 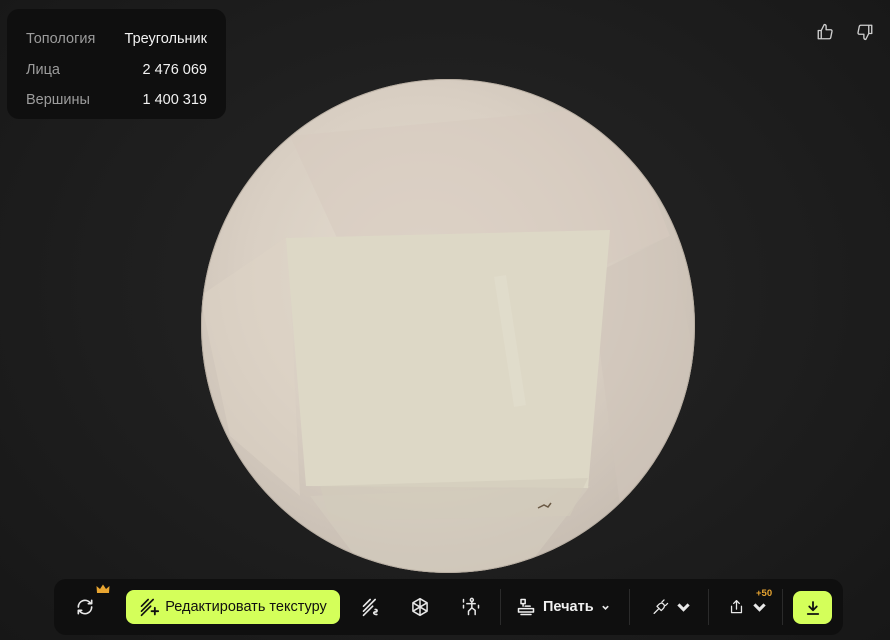 What do you see at coordinates (246, 607) in the screenshot?
I see `edit-texture-label: Редактировать текстуру` at bounding box center [246, 607].